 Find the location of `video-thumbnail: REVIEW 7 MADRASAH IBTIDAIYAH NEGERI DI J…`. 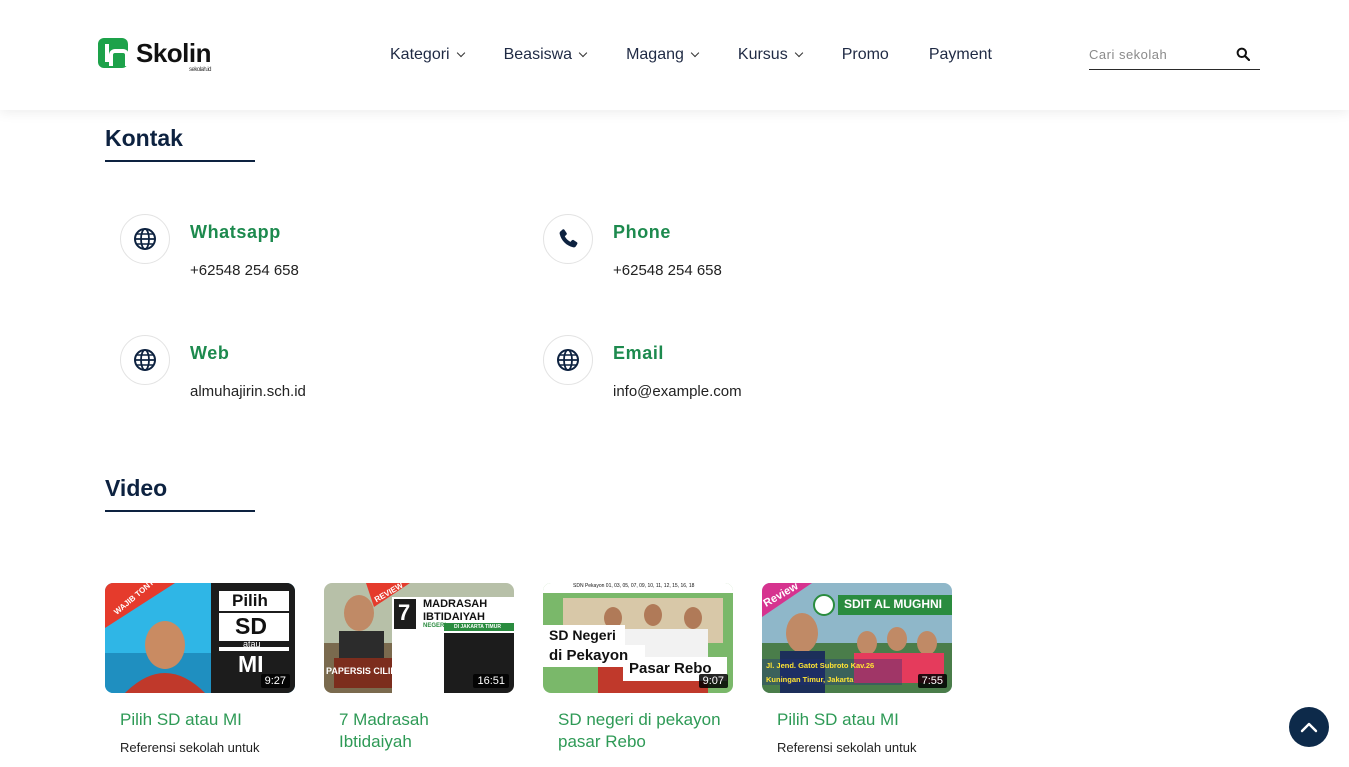

video-thumbnail: REVIEW 7 MADRASAH IBTIDAIYAH NEGERI DI J… is located at coordinates (419, 638).